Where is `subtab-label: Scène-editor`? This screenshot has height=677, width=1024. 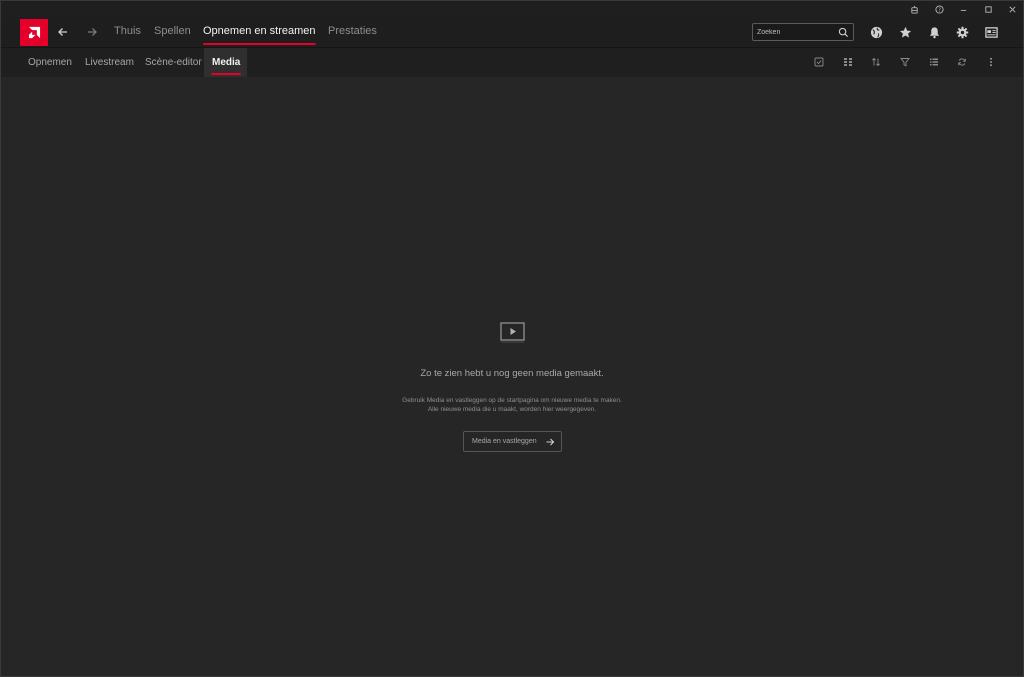 subtab-label: Scène-editor is located at coordinates (173, 62).